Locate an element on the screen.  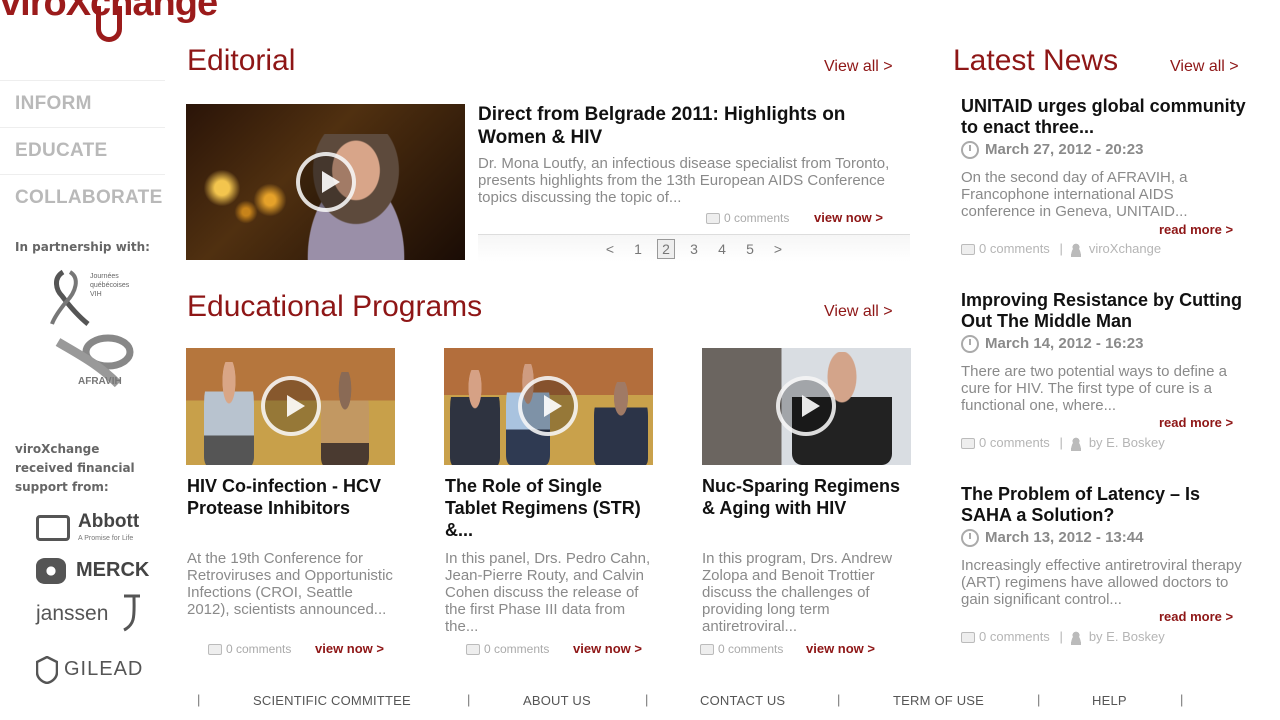
news-view-all-link: View all > is located at coordinates (1204, 67).